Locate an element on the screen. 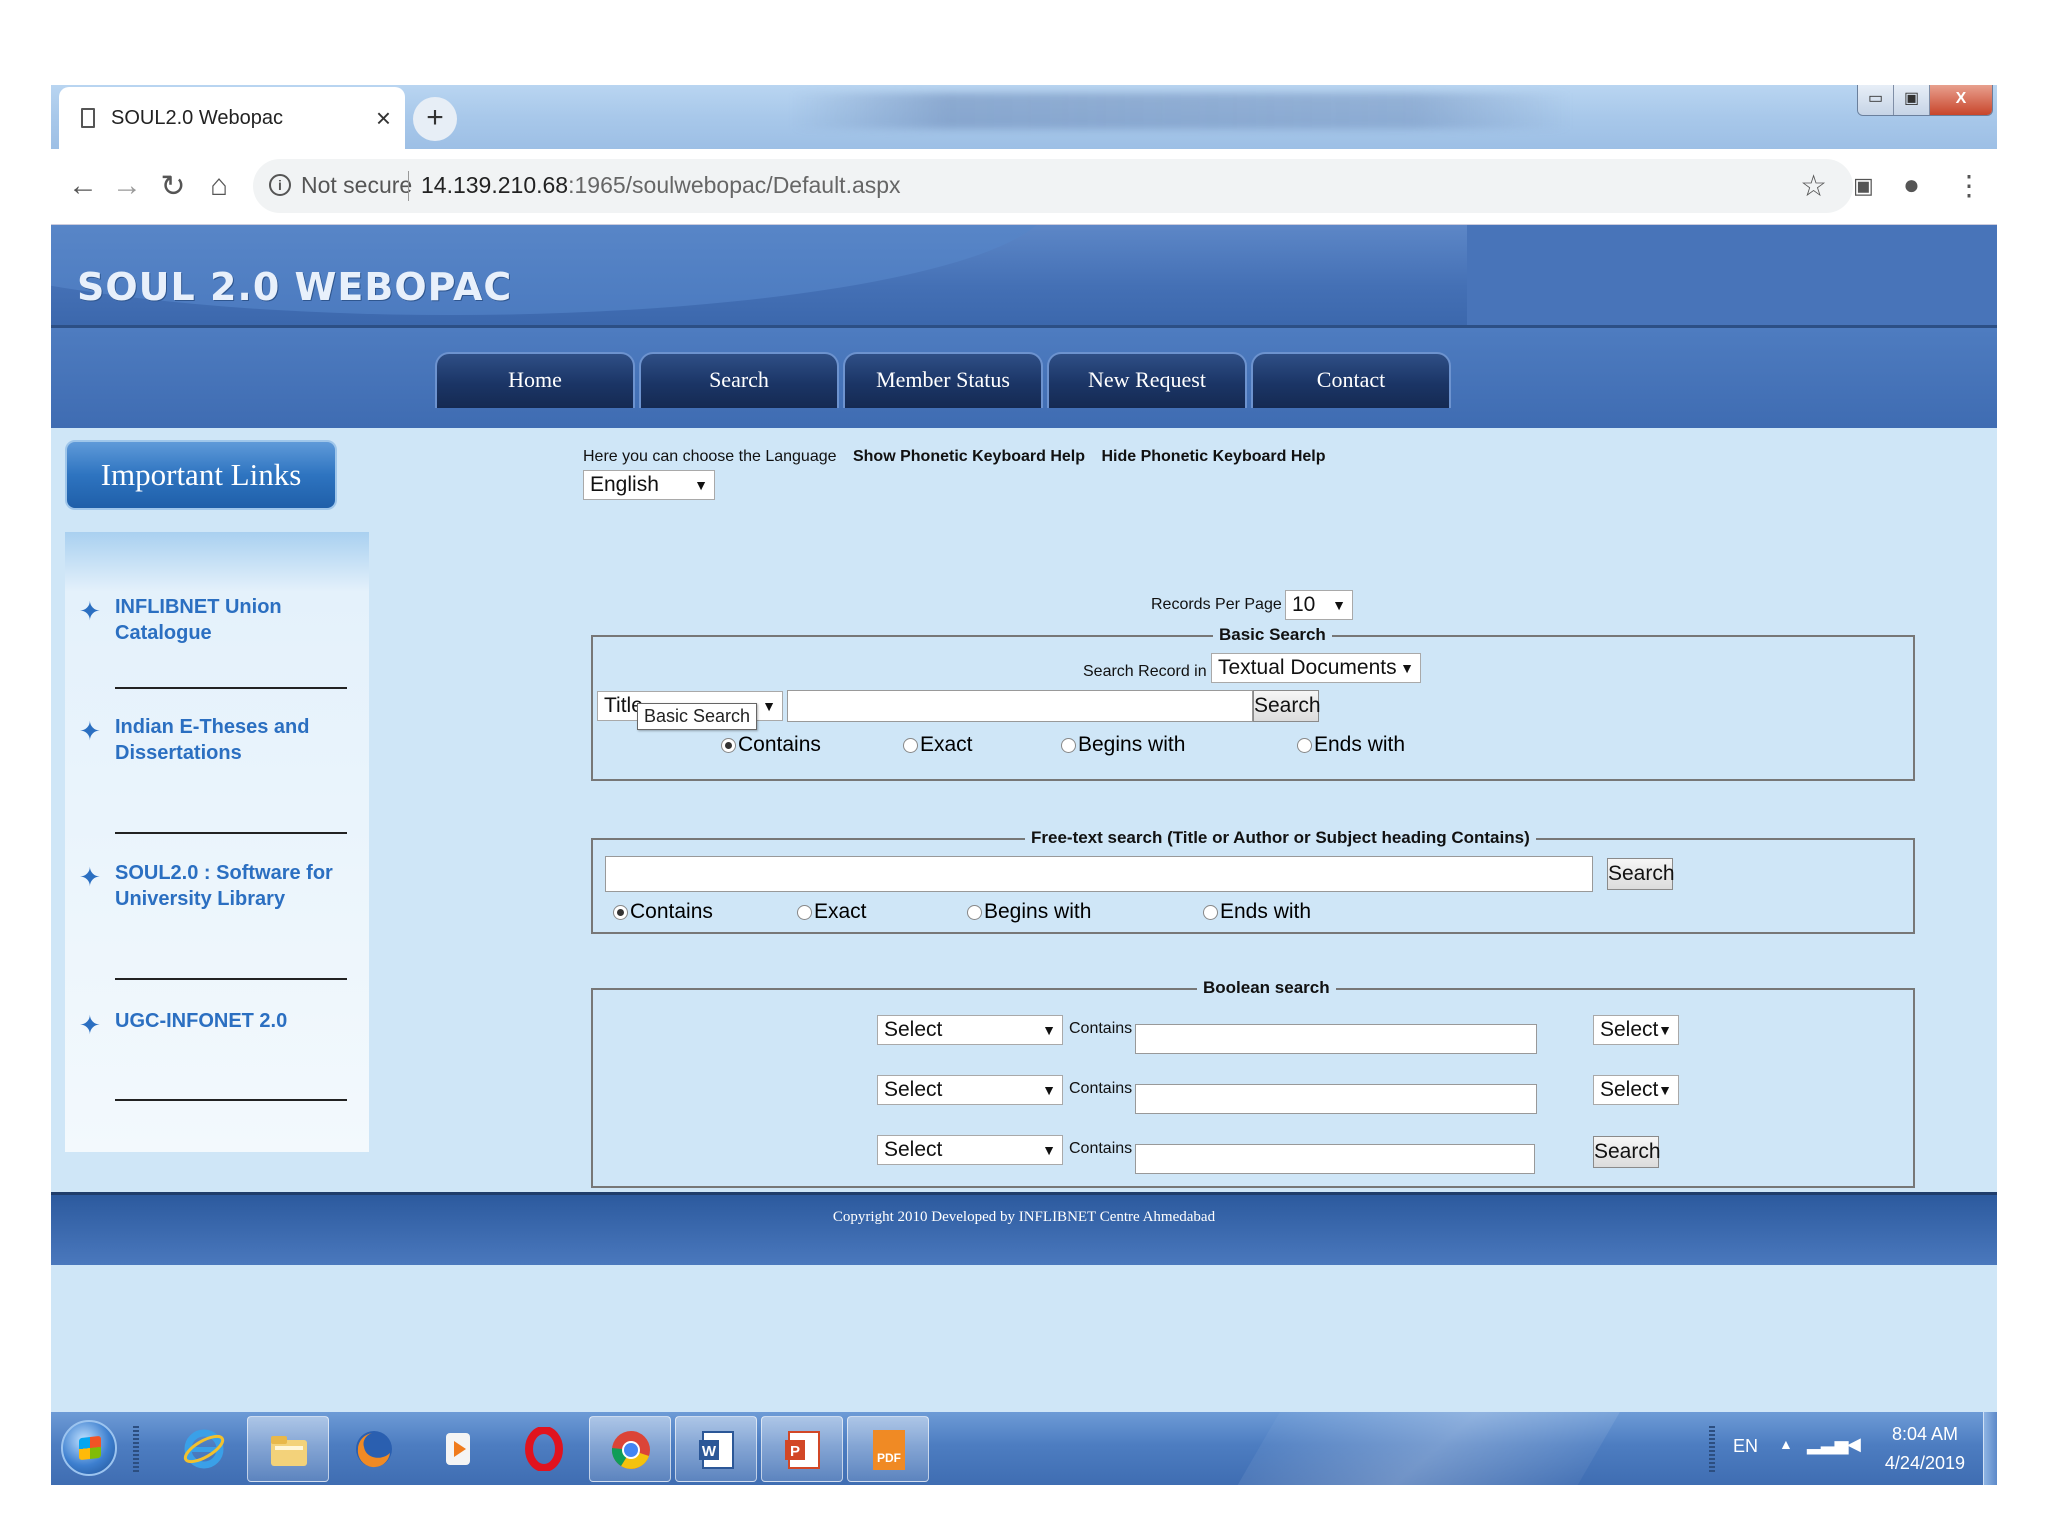 The image size is (2048, 1536). show-desktop-button is located at coordinates (1990, 1448).